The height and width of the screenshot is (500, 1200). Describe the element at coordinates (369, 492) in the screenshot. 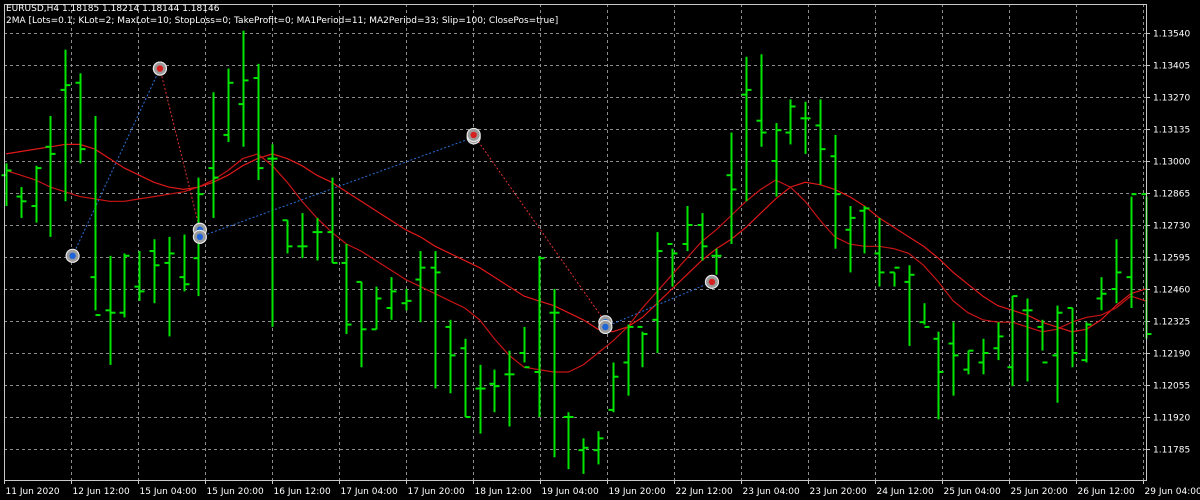

I see `x-tick-label: 17 Jun 04:00` at that location.